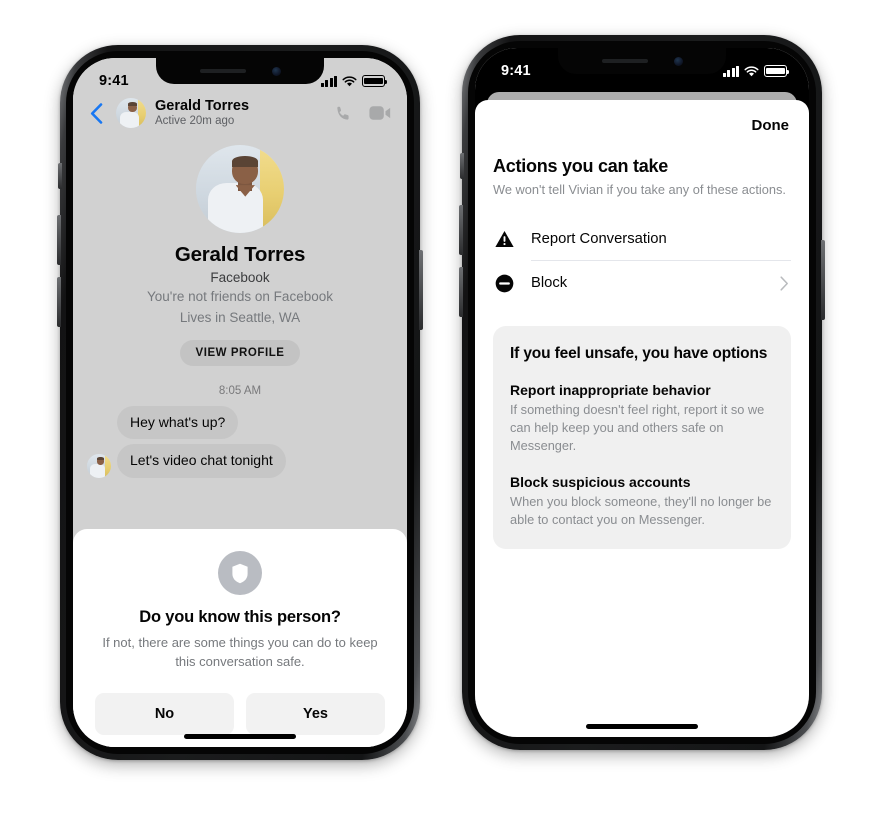 This screenshot has width=890, height=816. What do you see at coordinates (59, 240) in the screenshot?
I see `volume-up-button-left` at bounding box center [59, 240].